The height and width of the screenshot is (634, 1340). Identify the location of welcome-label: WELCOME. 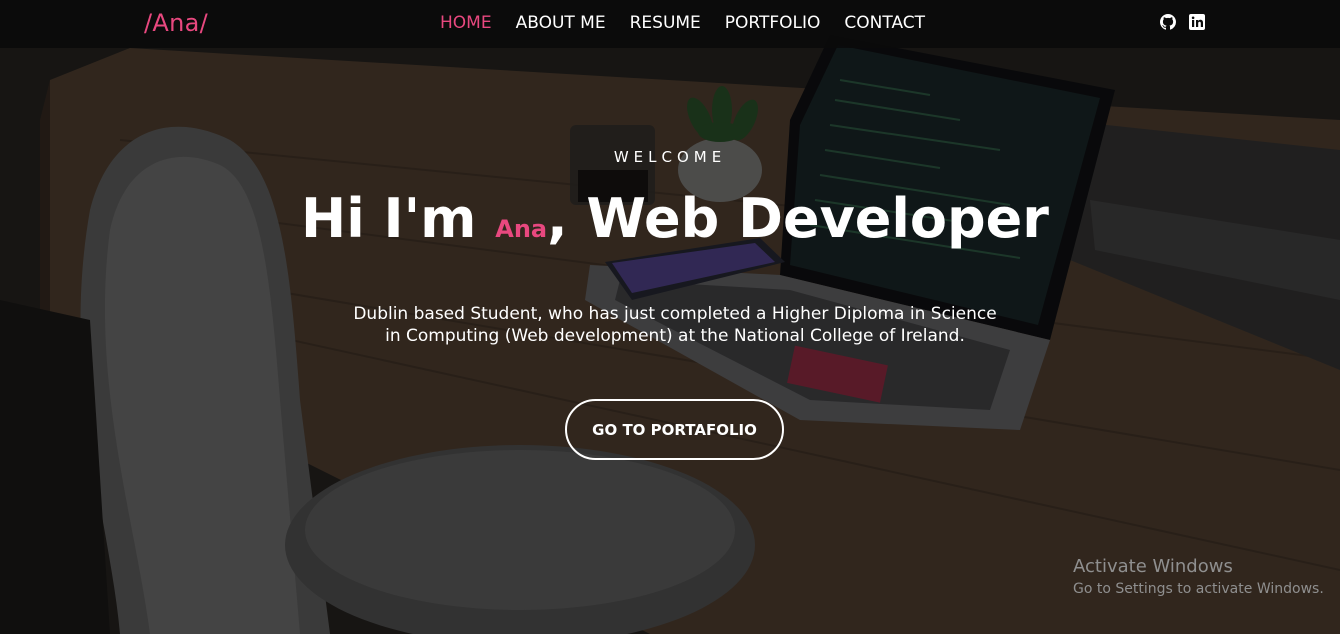
(670, 157).